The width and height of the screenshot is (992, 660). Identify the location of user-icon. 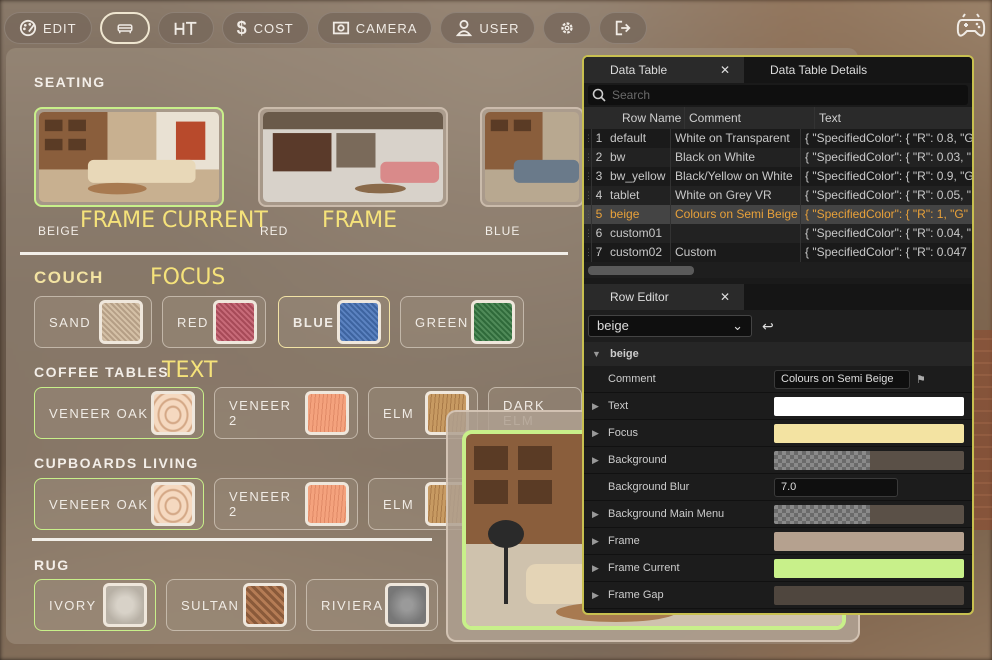
(464, 28).